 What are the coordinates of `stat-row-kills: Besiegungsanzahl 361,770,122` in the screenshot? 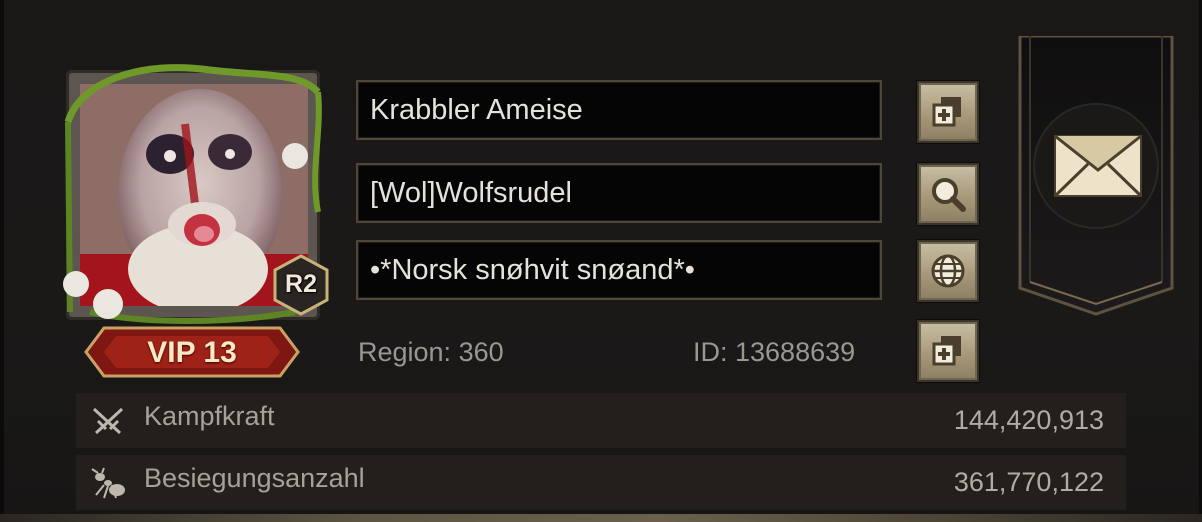 It's located at (601, 482).